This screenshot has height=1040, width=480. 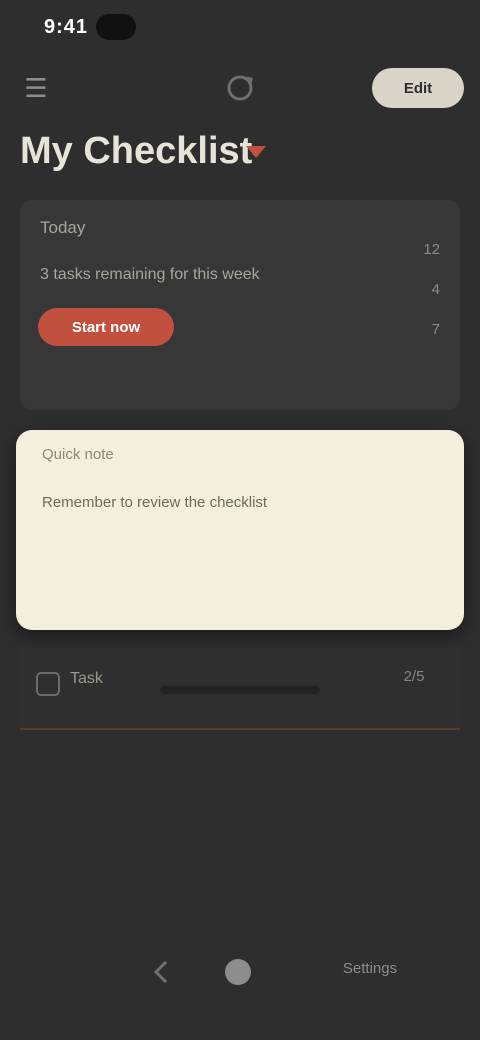 What do you see at coordinates (240, 88) in the screenshot?
I see `sync-icon` at bounding box center [240, 88].